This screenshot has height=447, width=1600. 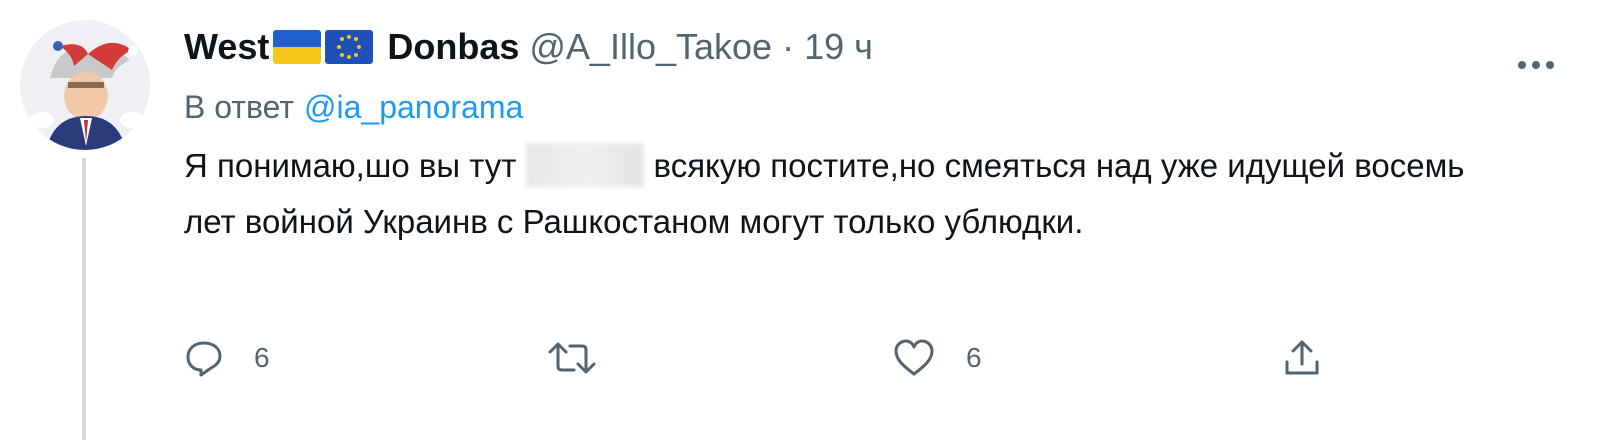 I want to click on heart-icon, so click(x=914, y=357).